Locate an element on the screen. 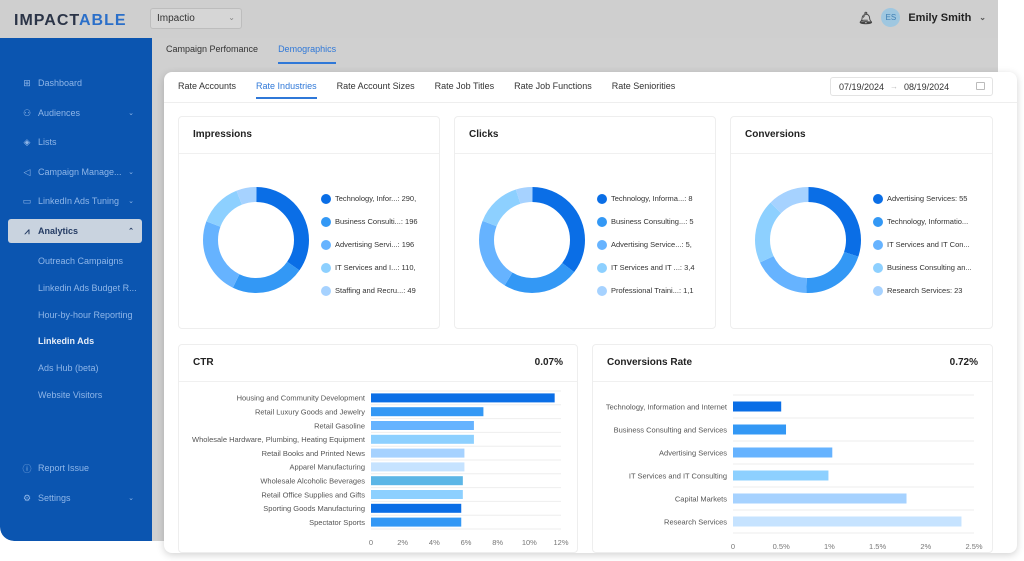 This screenshot has height=561, width=1024. date-range-picker: 07/19/2024 → 08/19/2024 is located at coordinates (911, 86).